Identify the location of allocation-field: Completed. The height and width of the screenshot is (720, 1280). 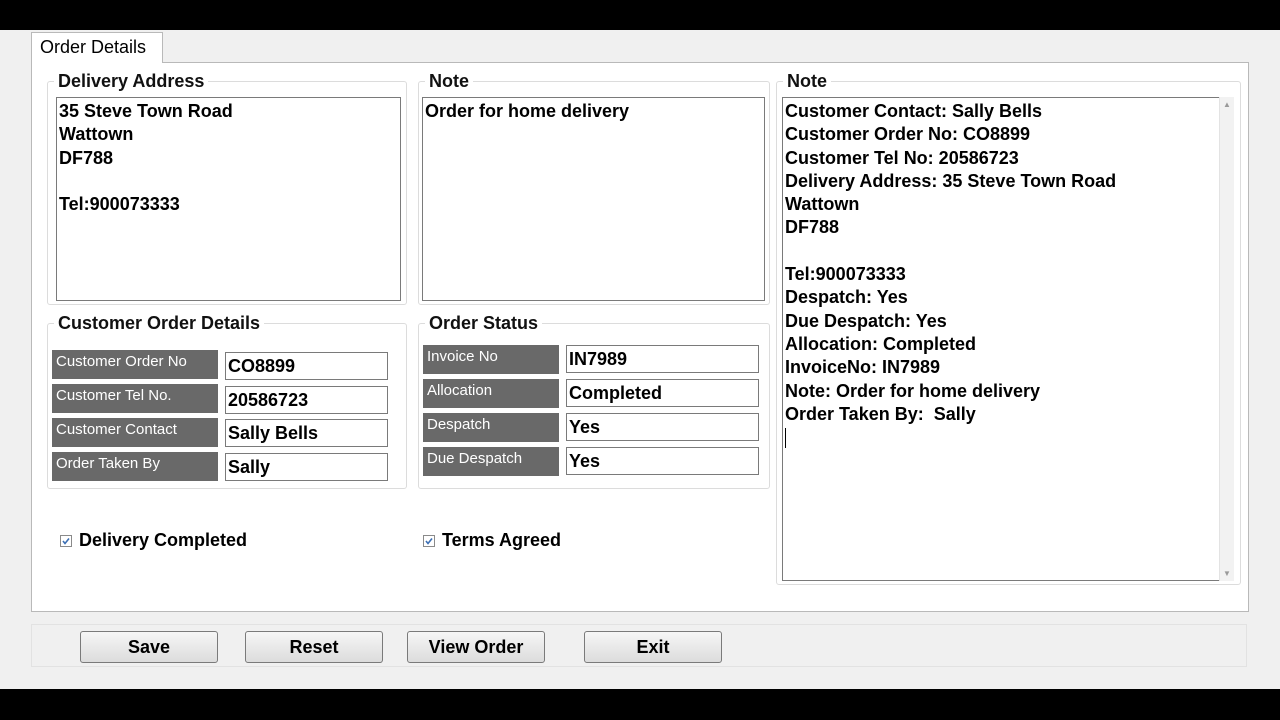
(662, 393).